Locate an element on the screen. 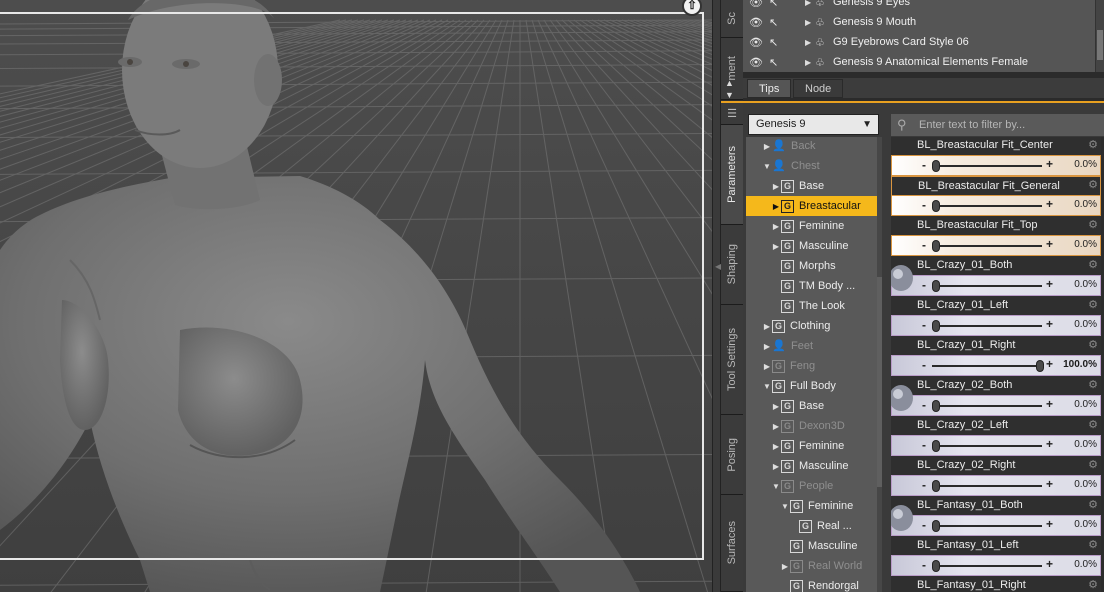  tree-item: G The Look is located at coordinates (811, 306).